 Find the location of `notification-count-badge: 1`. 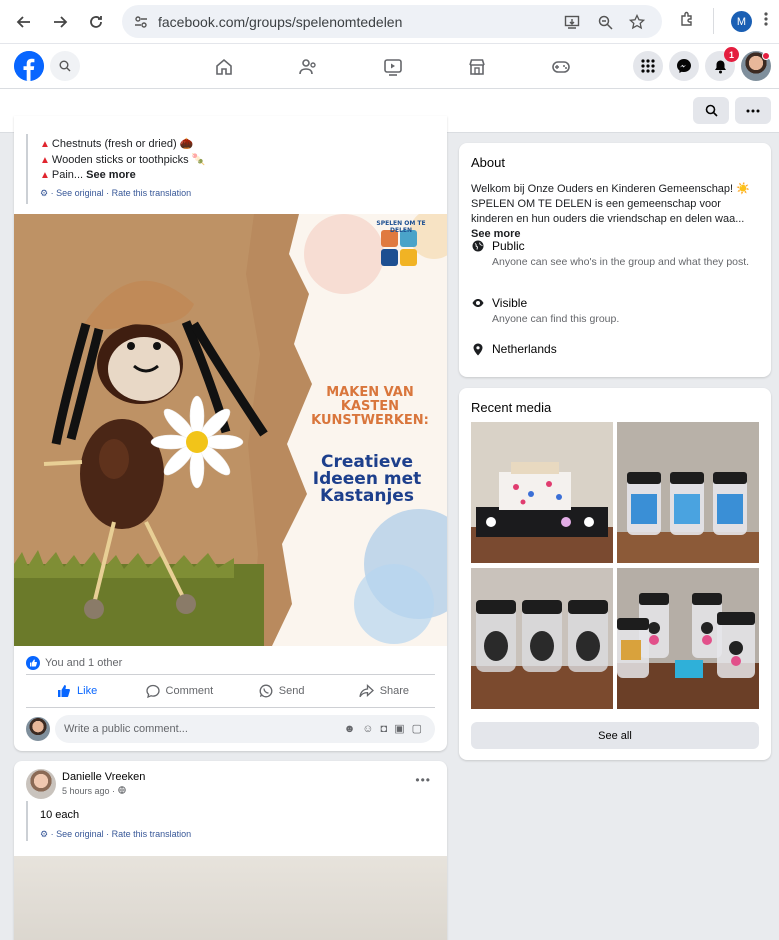

notification-count-badge: 1 is located at coordinates (731, 54).